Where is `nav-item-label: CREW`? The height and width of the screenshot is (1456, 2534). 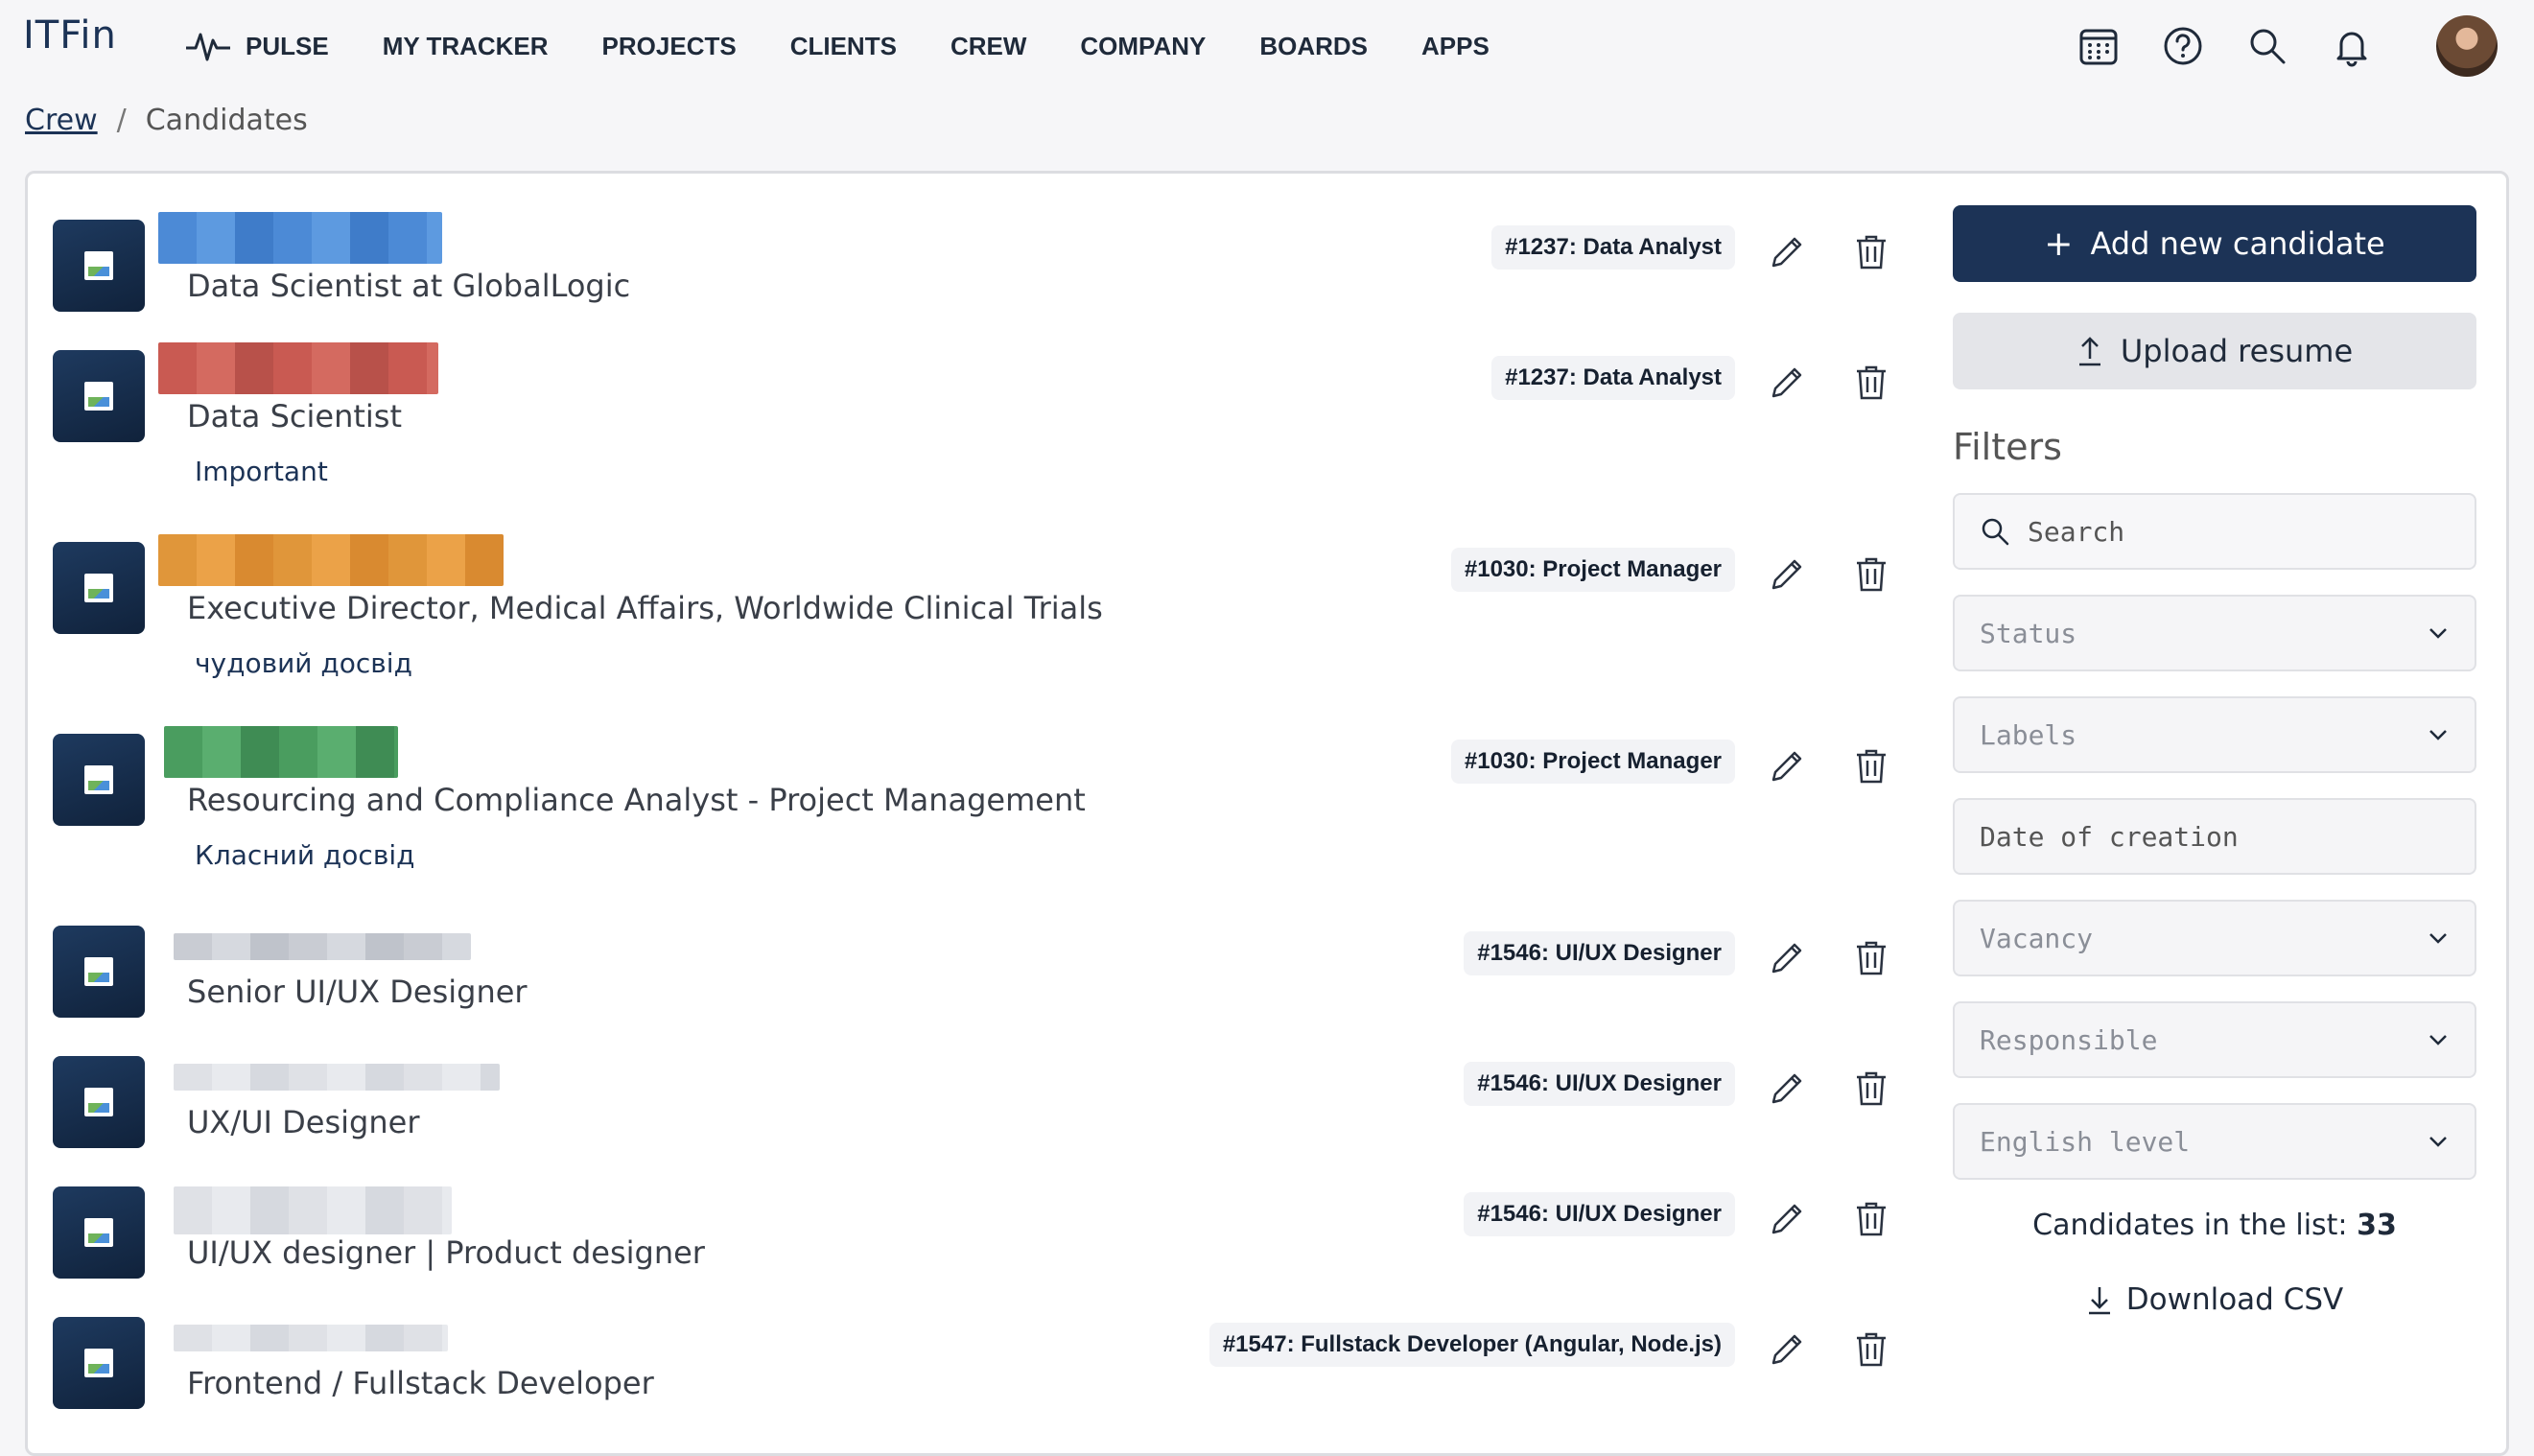
nav-item-label: CREW is located at coordinates (989, 45).